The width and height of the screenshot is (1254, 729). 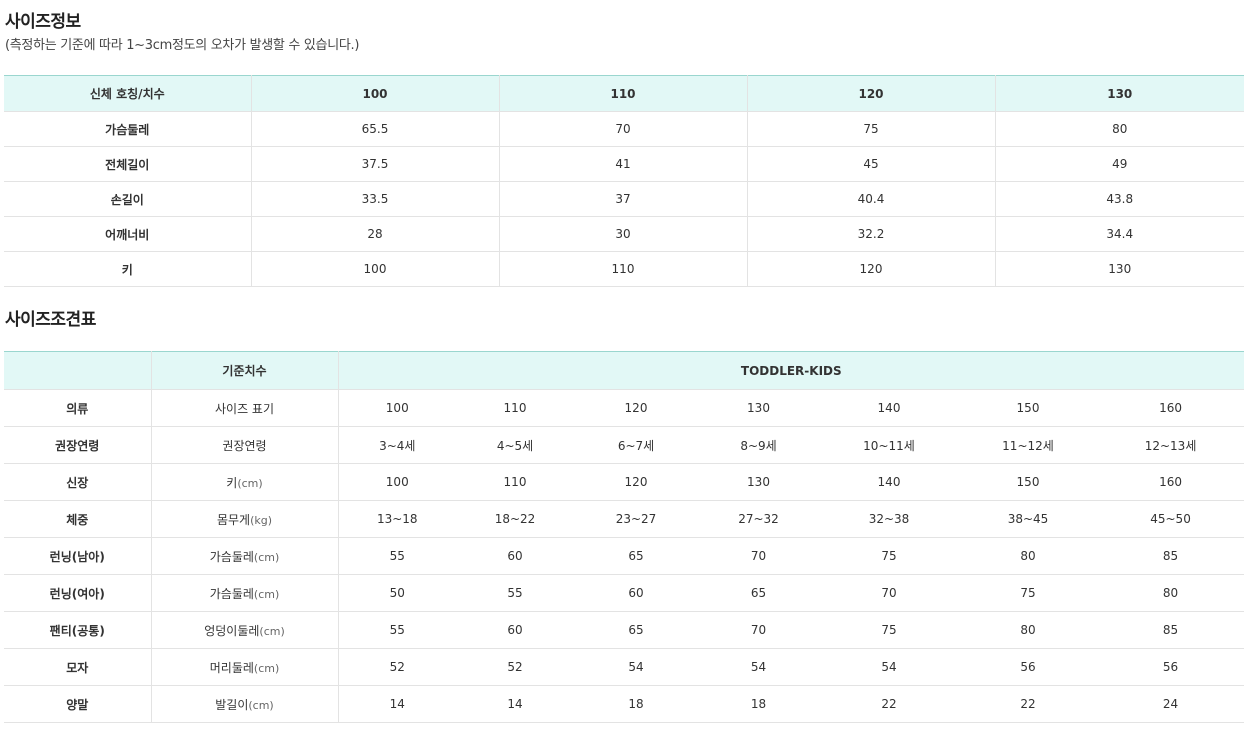 I want to click on value-cell: 41, so click(x=622, y=164).